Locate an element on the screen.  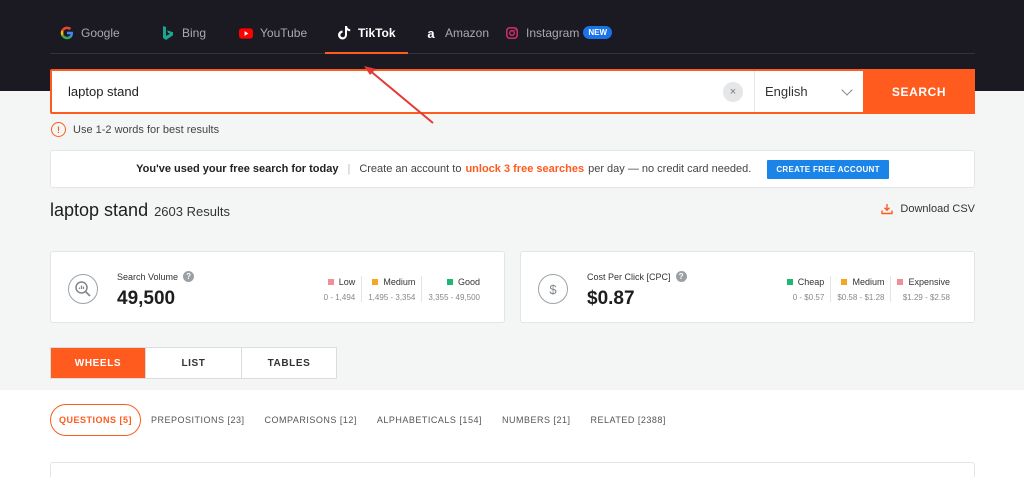
cpc-value: $0.87 is located at coordinates (611, 298).